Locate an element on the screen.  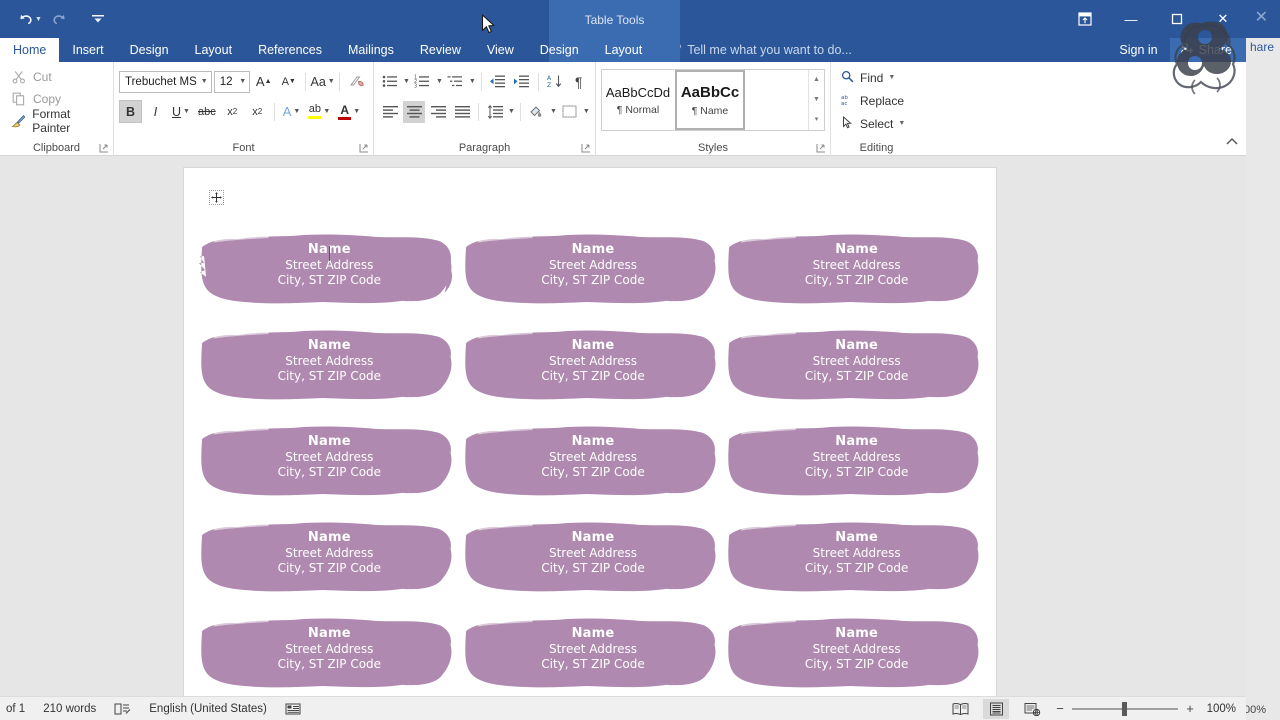
paragraph-dialog-launcher is located at coordinates (586, 148).